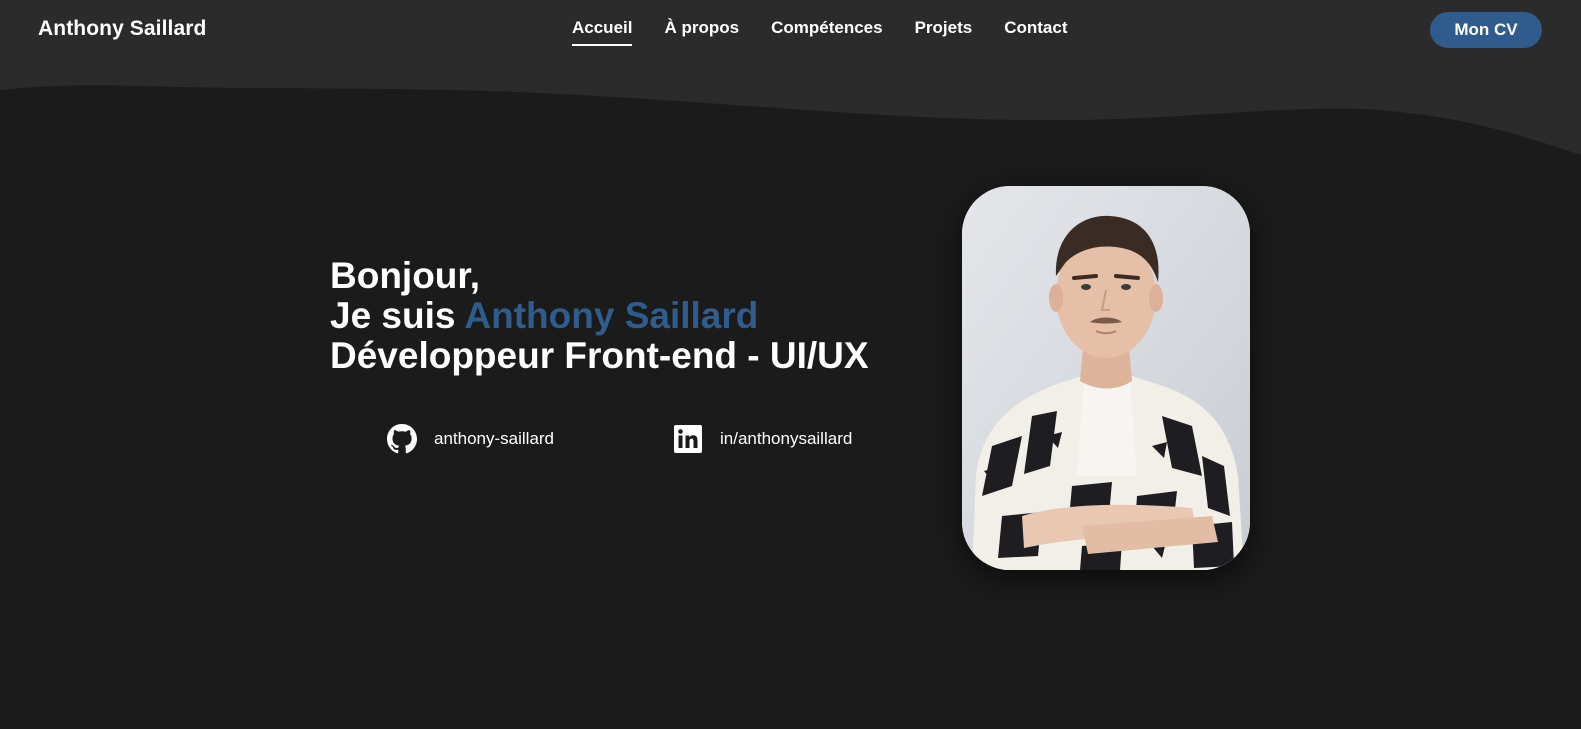 The height and width of the screenshot is (729, 1581). I want to click on nav-item-projets: Projets, so click(944, 31).